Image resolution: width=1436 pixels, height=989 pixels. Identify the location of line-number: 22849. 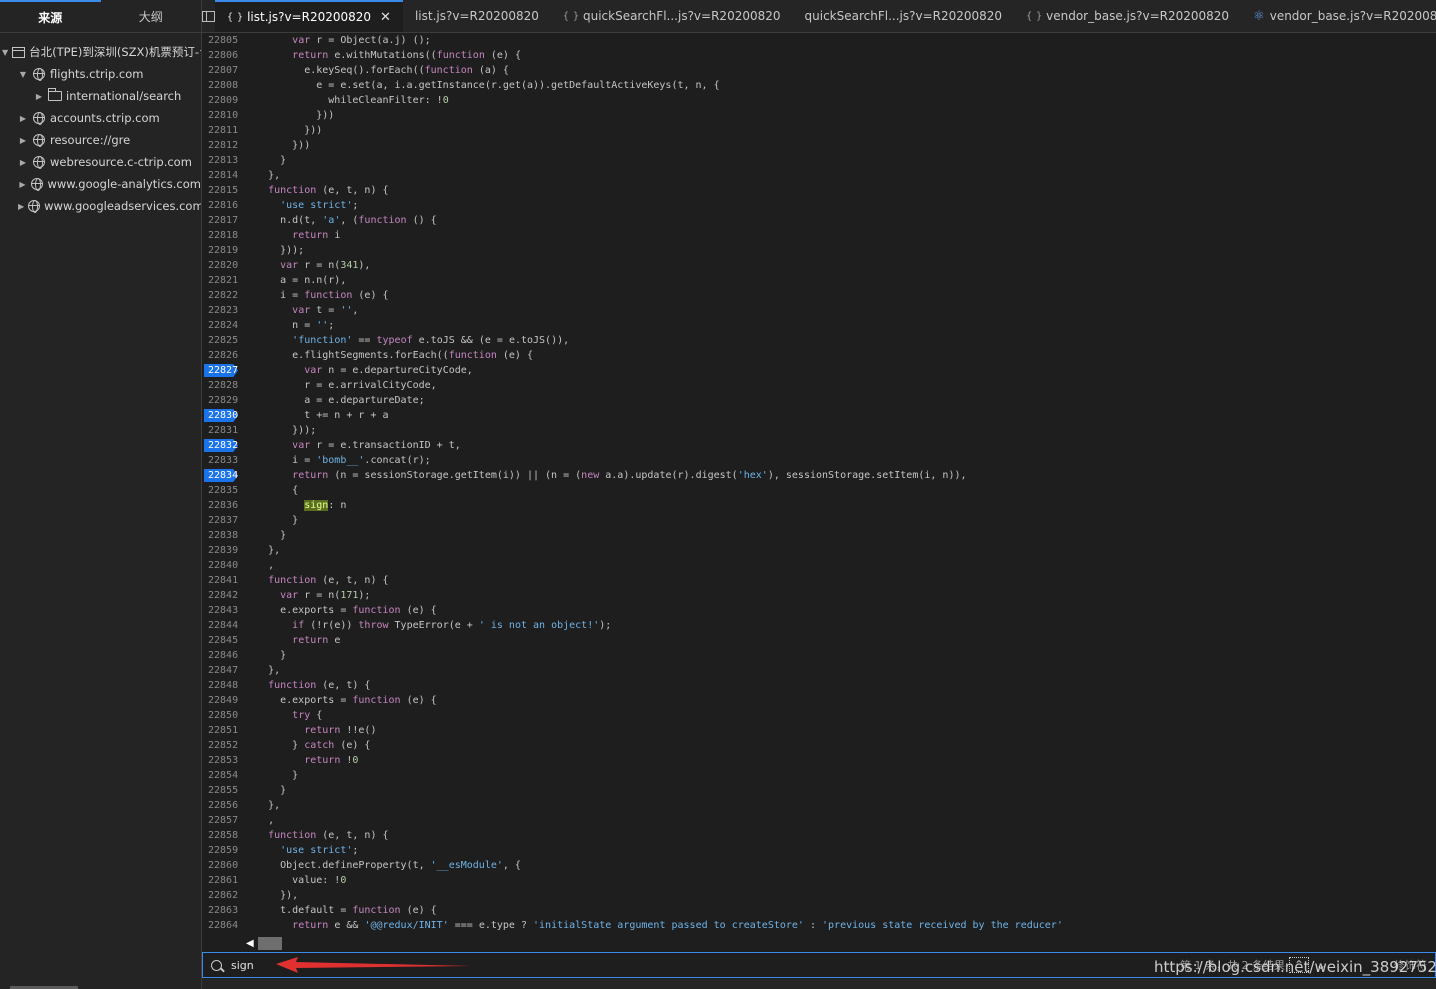
(223, 700).